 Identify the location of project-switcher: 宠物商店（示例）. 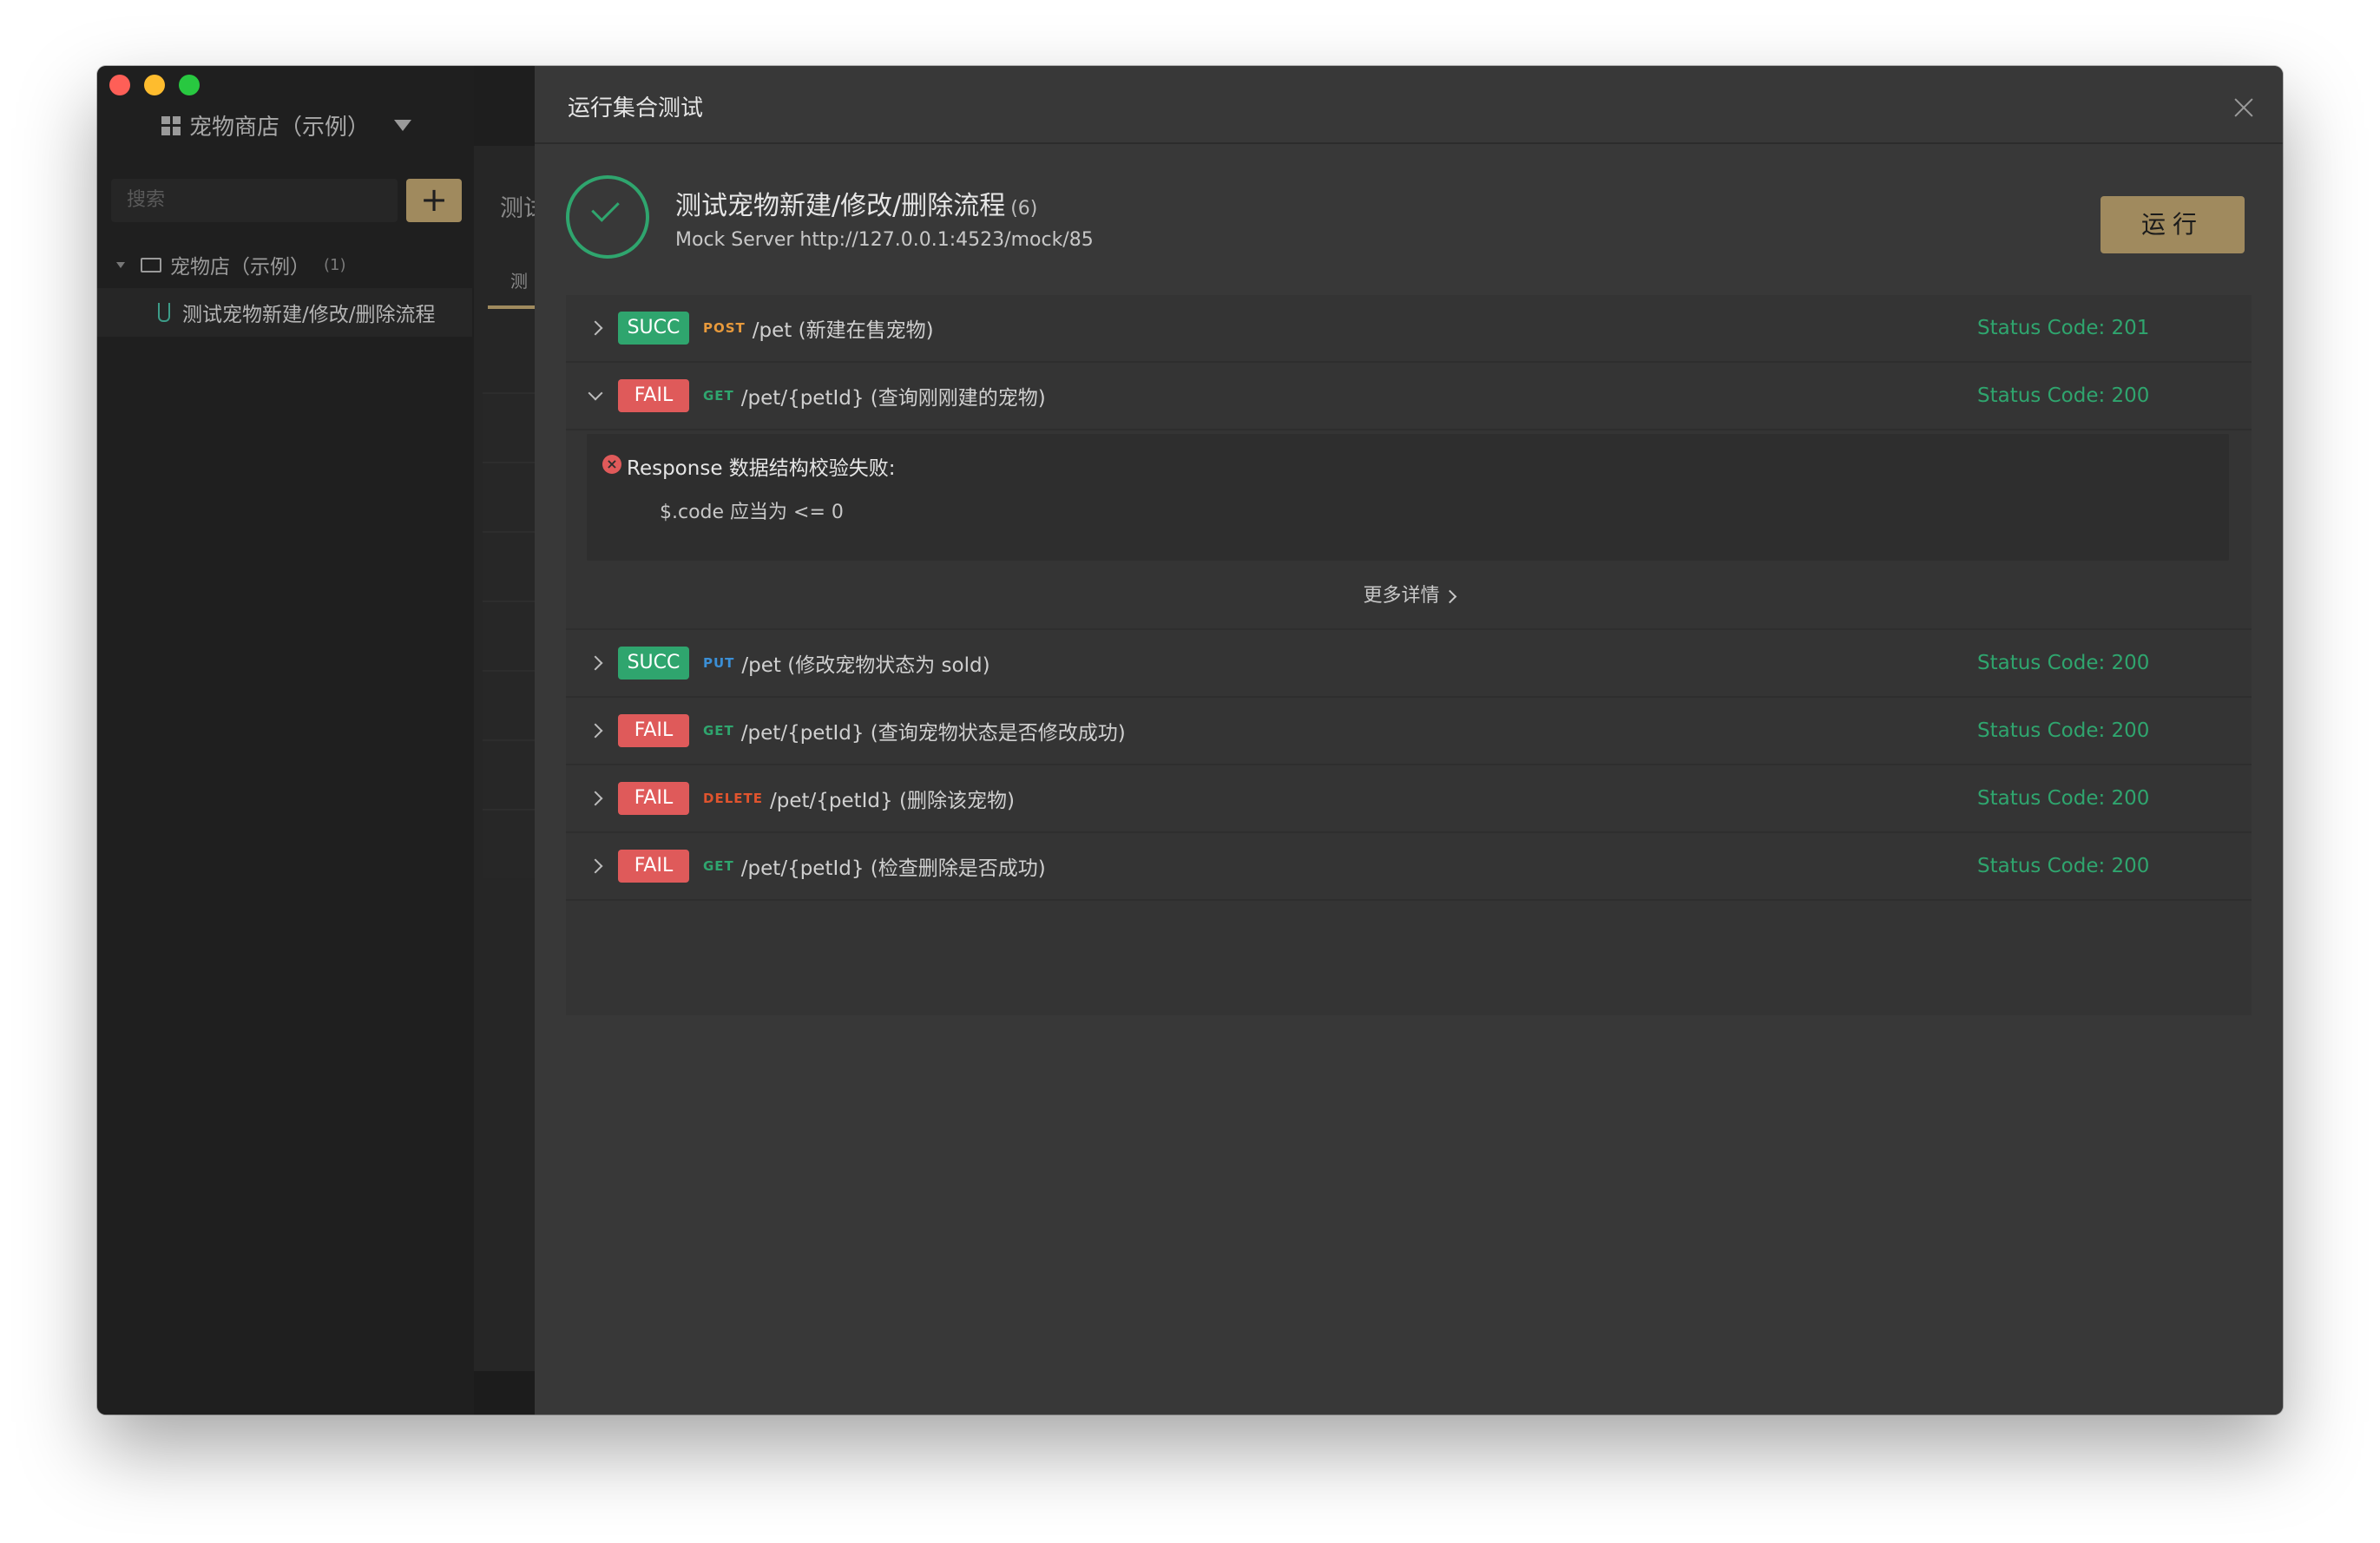
(286, 125).